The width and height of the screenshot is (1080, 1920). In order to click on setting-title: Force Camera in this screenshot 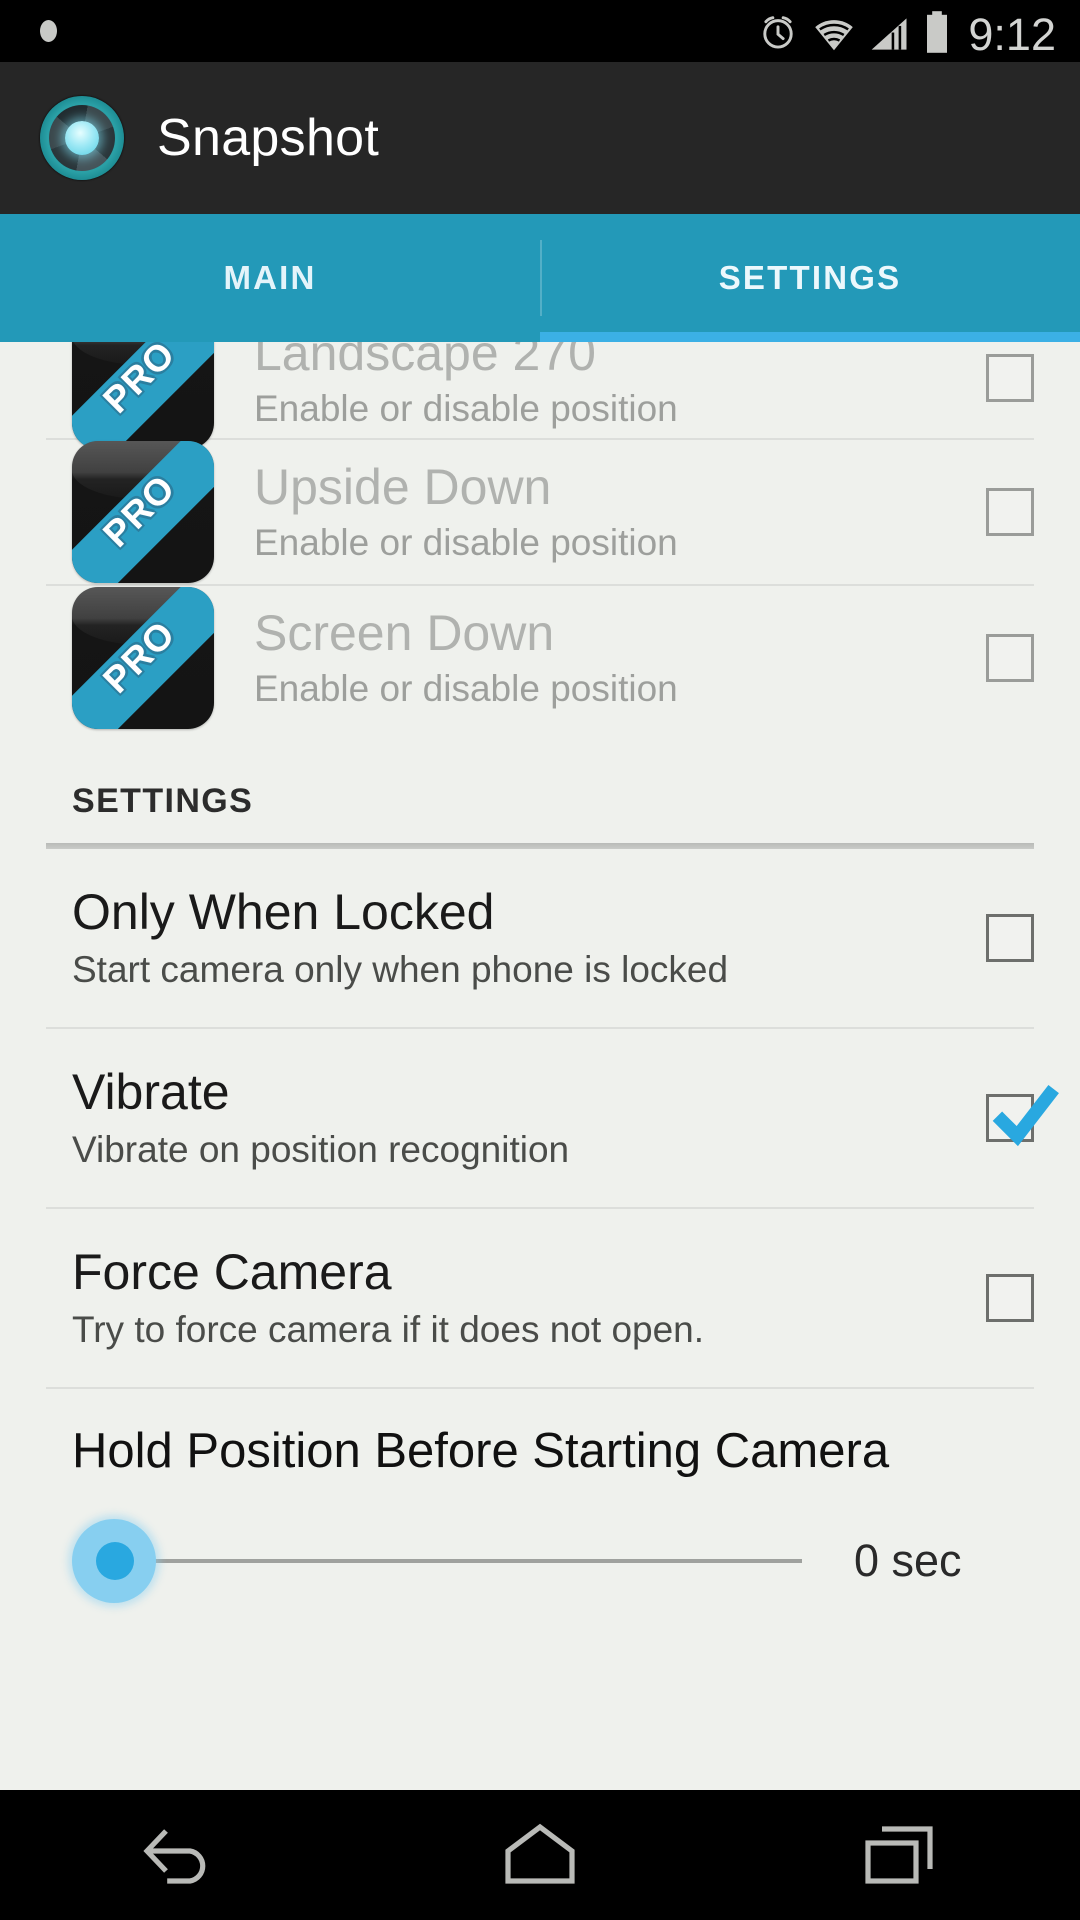, I will do `click(232, 1272)`.